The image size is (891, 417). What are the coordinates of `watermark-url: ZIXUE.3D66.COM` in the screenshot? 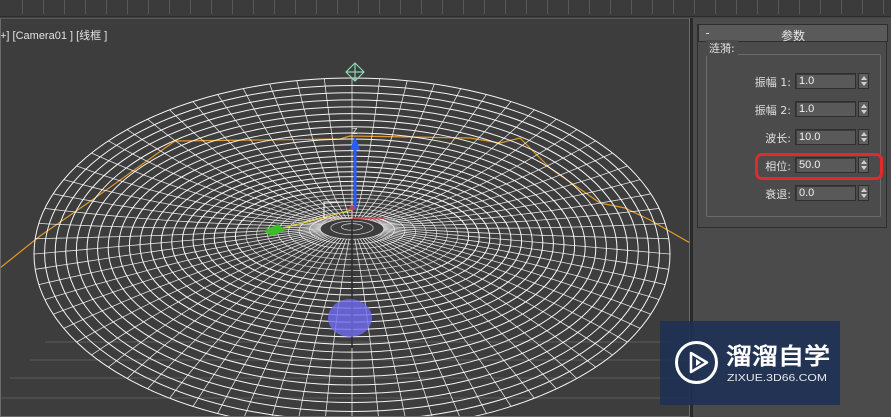 It's located at (777, 378).